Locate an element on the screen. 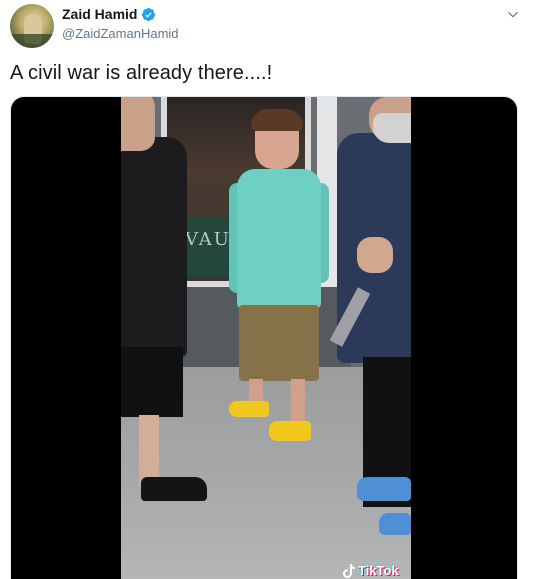  author-handle: @ZaidZamanHamid is located at coordinates (120, 33).